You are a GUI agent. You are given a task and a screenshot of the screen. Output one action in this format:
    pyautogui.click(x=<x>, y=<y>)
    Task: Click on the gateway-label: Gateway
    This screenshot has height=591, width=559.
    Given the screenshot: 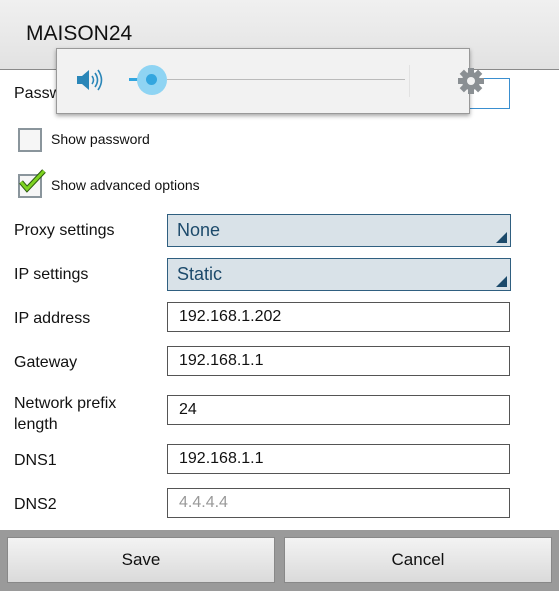 What is the action you would take?
    pyautogui.click(x=46, y=362)
    